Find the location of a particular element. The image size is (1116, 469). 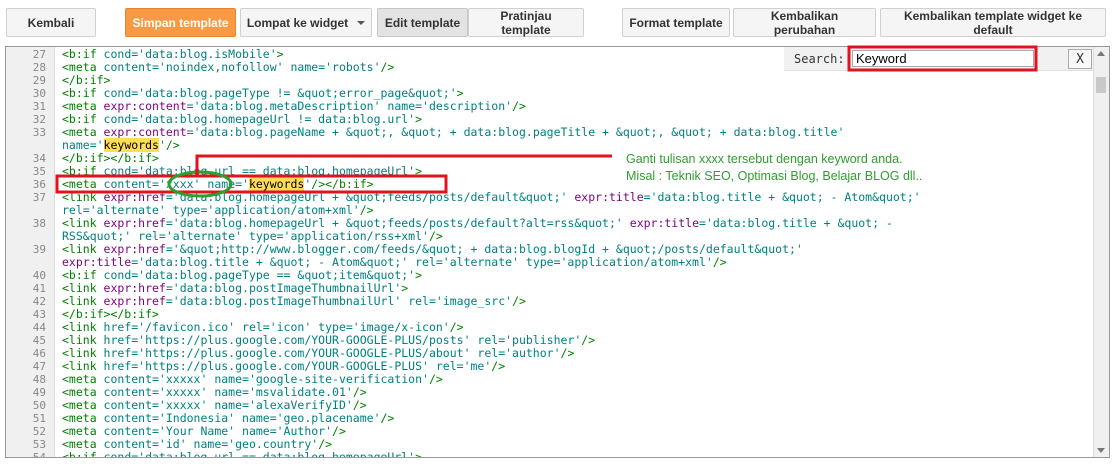

revert-widget-template-button: Kembalikan template widget ke default is located at coordinates (993, 22).